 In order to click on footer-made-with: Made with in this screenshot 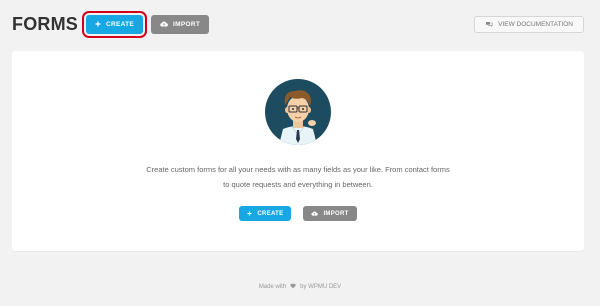, I will do `click(272, 287)`.